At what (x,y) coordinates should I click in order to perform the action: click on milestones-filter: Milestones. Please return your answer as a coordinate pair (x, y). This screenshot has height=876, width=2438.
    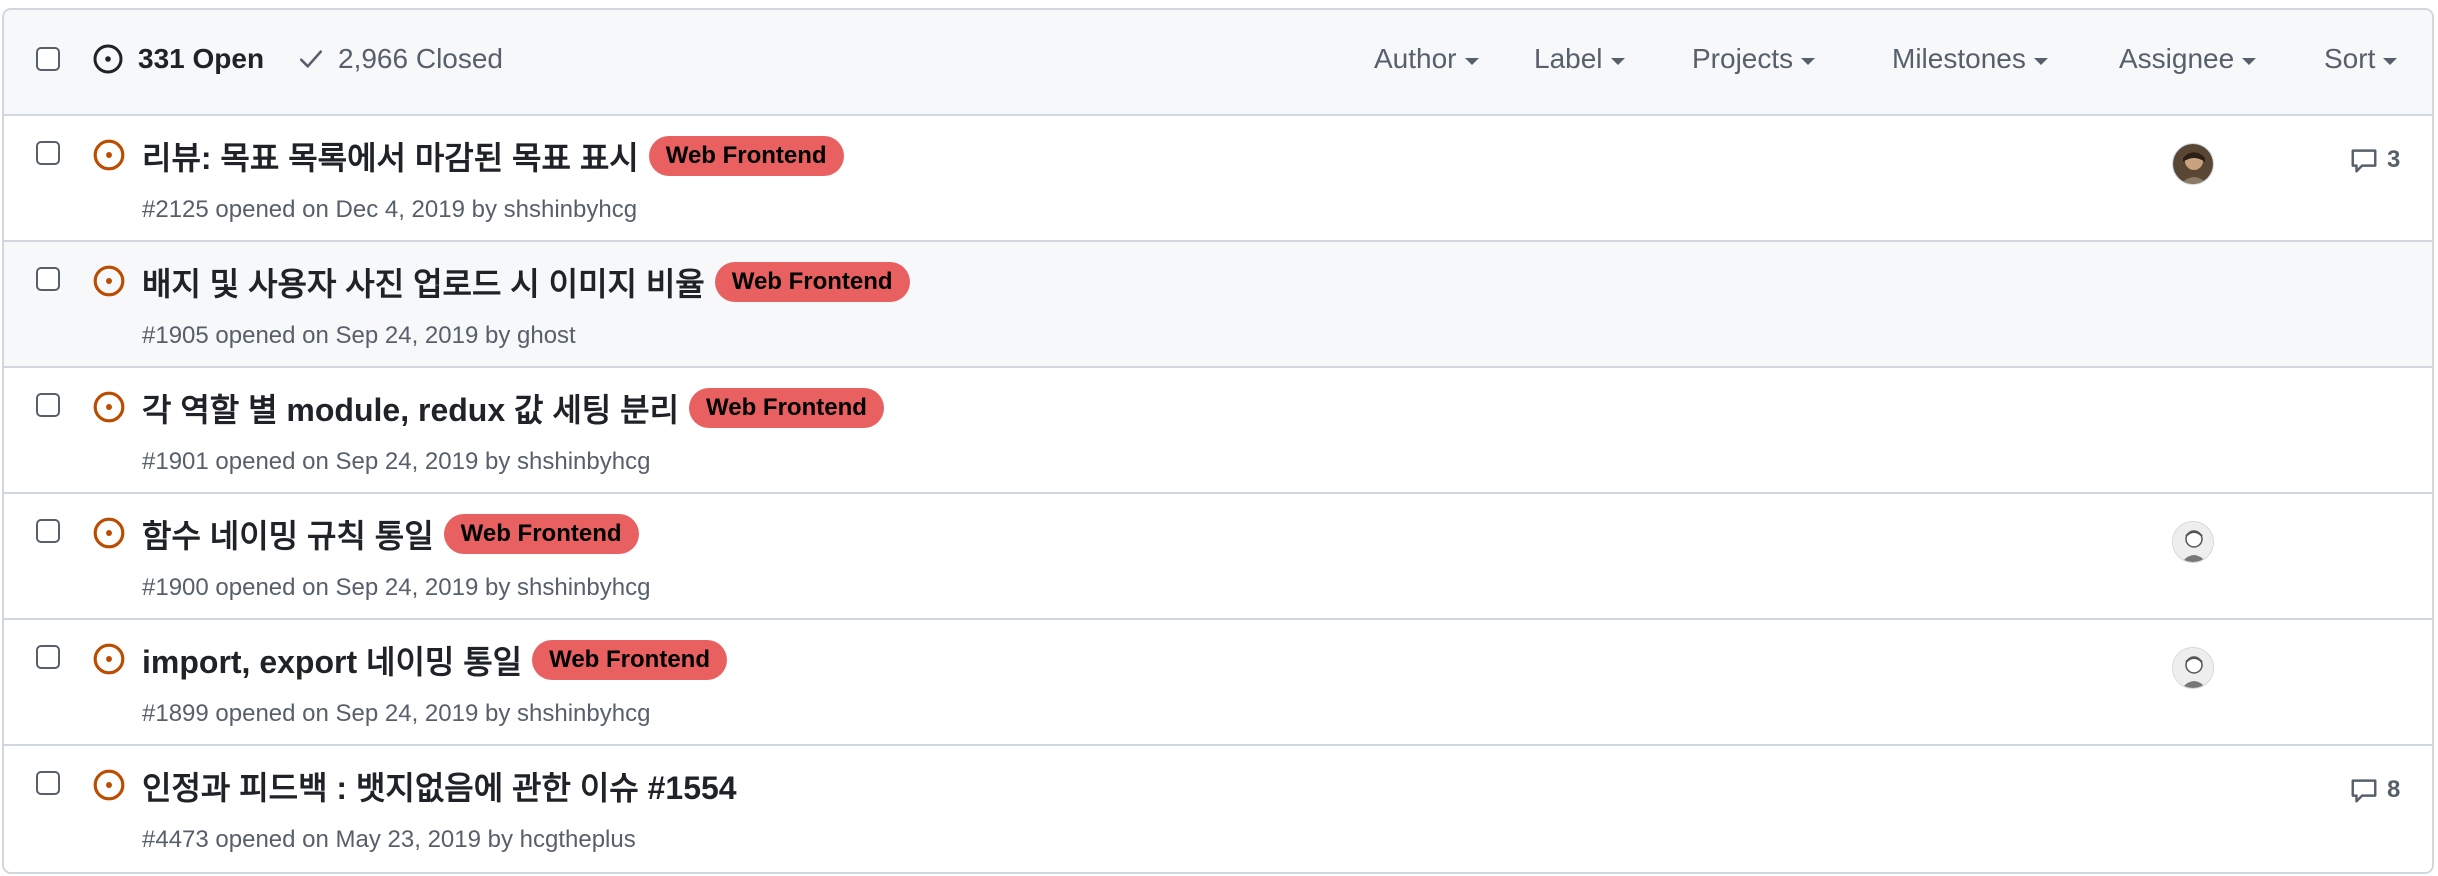
    Looking at the image, I should click on (1970, 59).